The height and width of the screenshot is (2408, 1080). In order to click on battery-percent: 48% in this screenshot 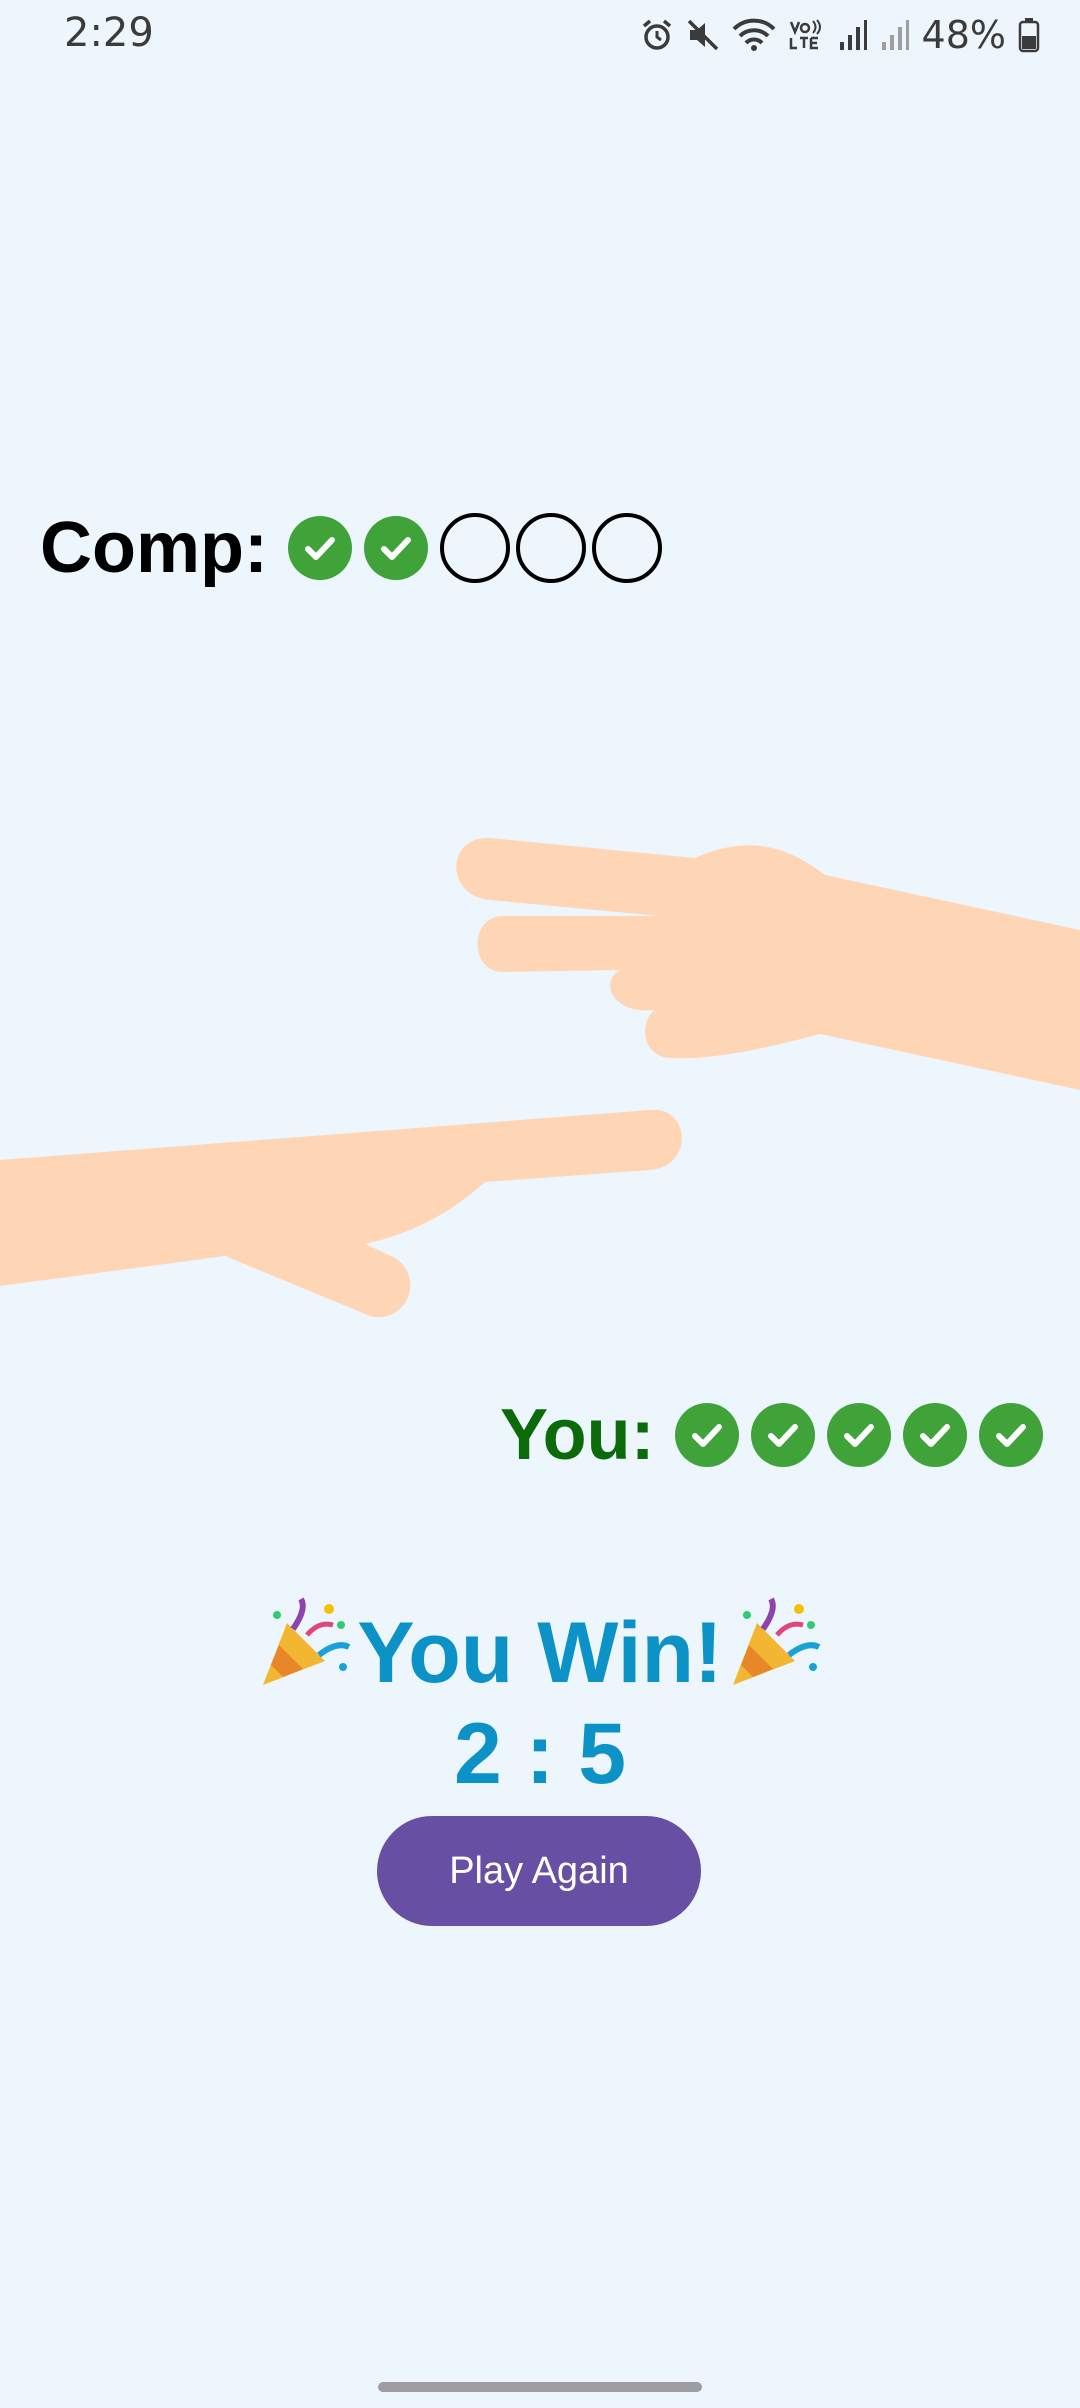, I will do `click(963, 35)`.